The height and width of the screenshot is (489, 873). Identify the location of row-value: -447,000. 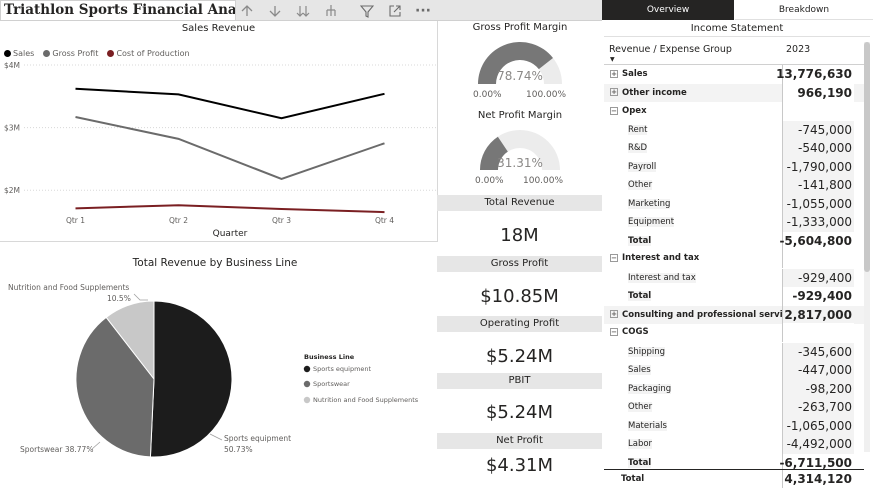
(818, 370).